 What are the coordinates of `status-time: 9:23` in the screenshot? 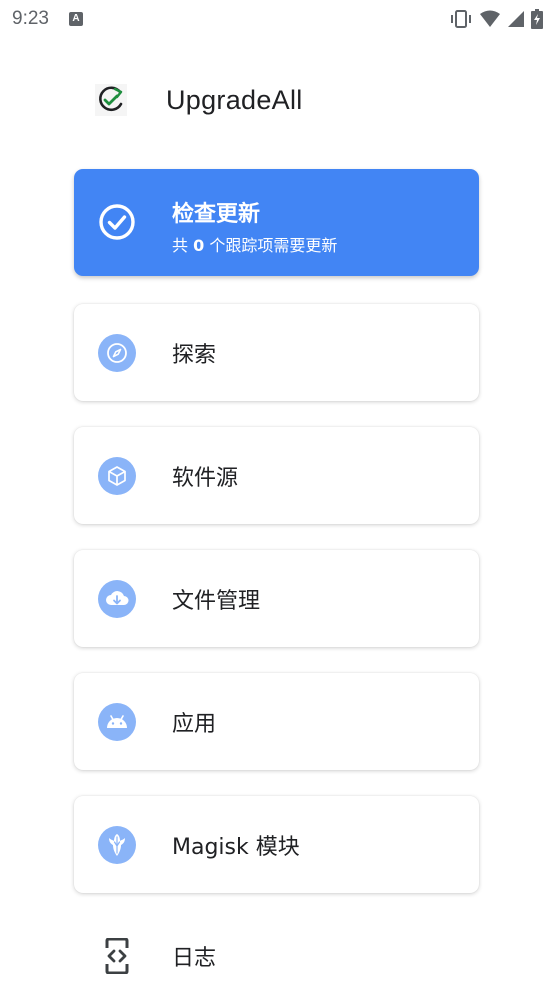 It's located at (30, 18).